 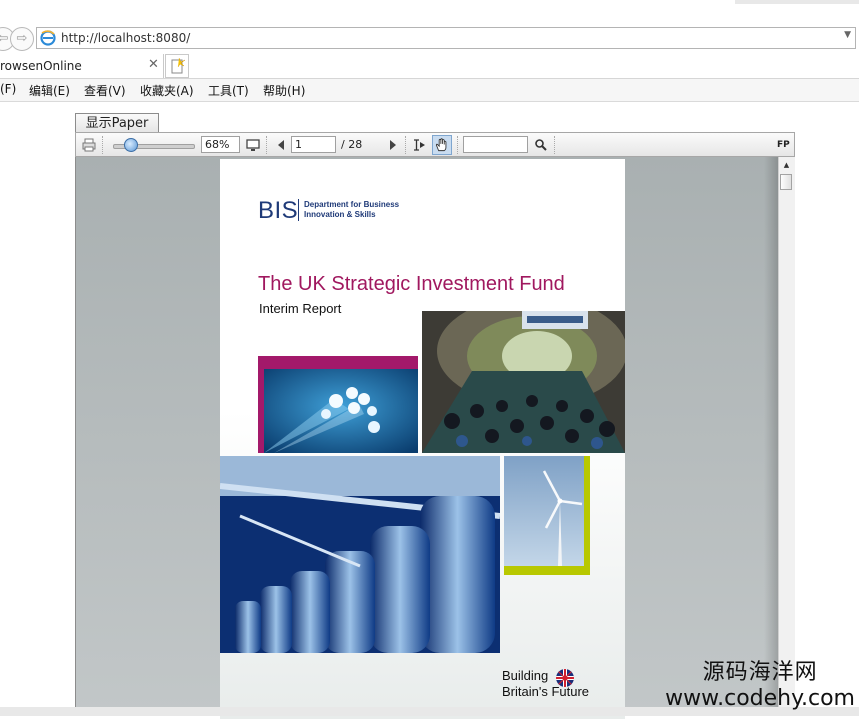 I want to click on previous-page-icon, so click(x=281, y=145).